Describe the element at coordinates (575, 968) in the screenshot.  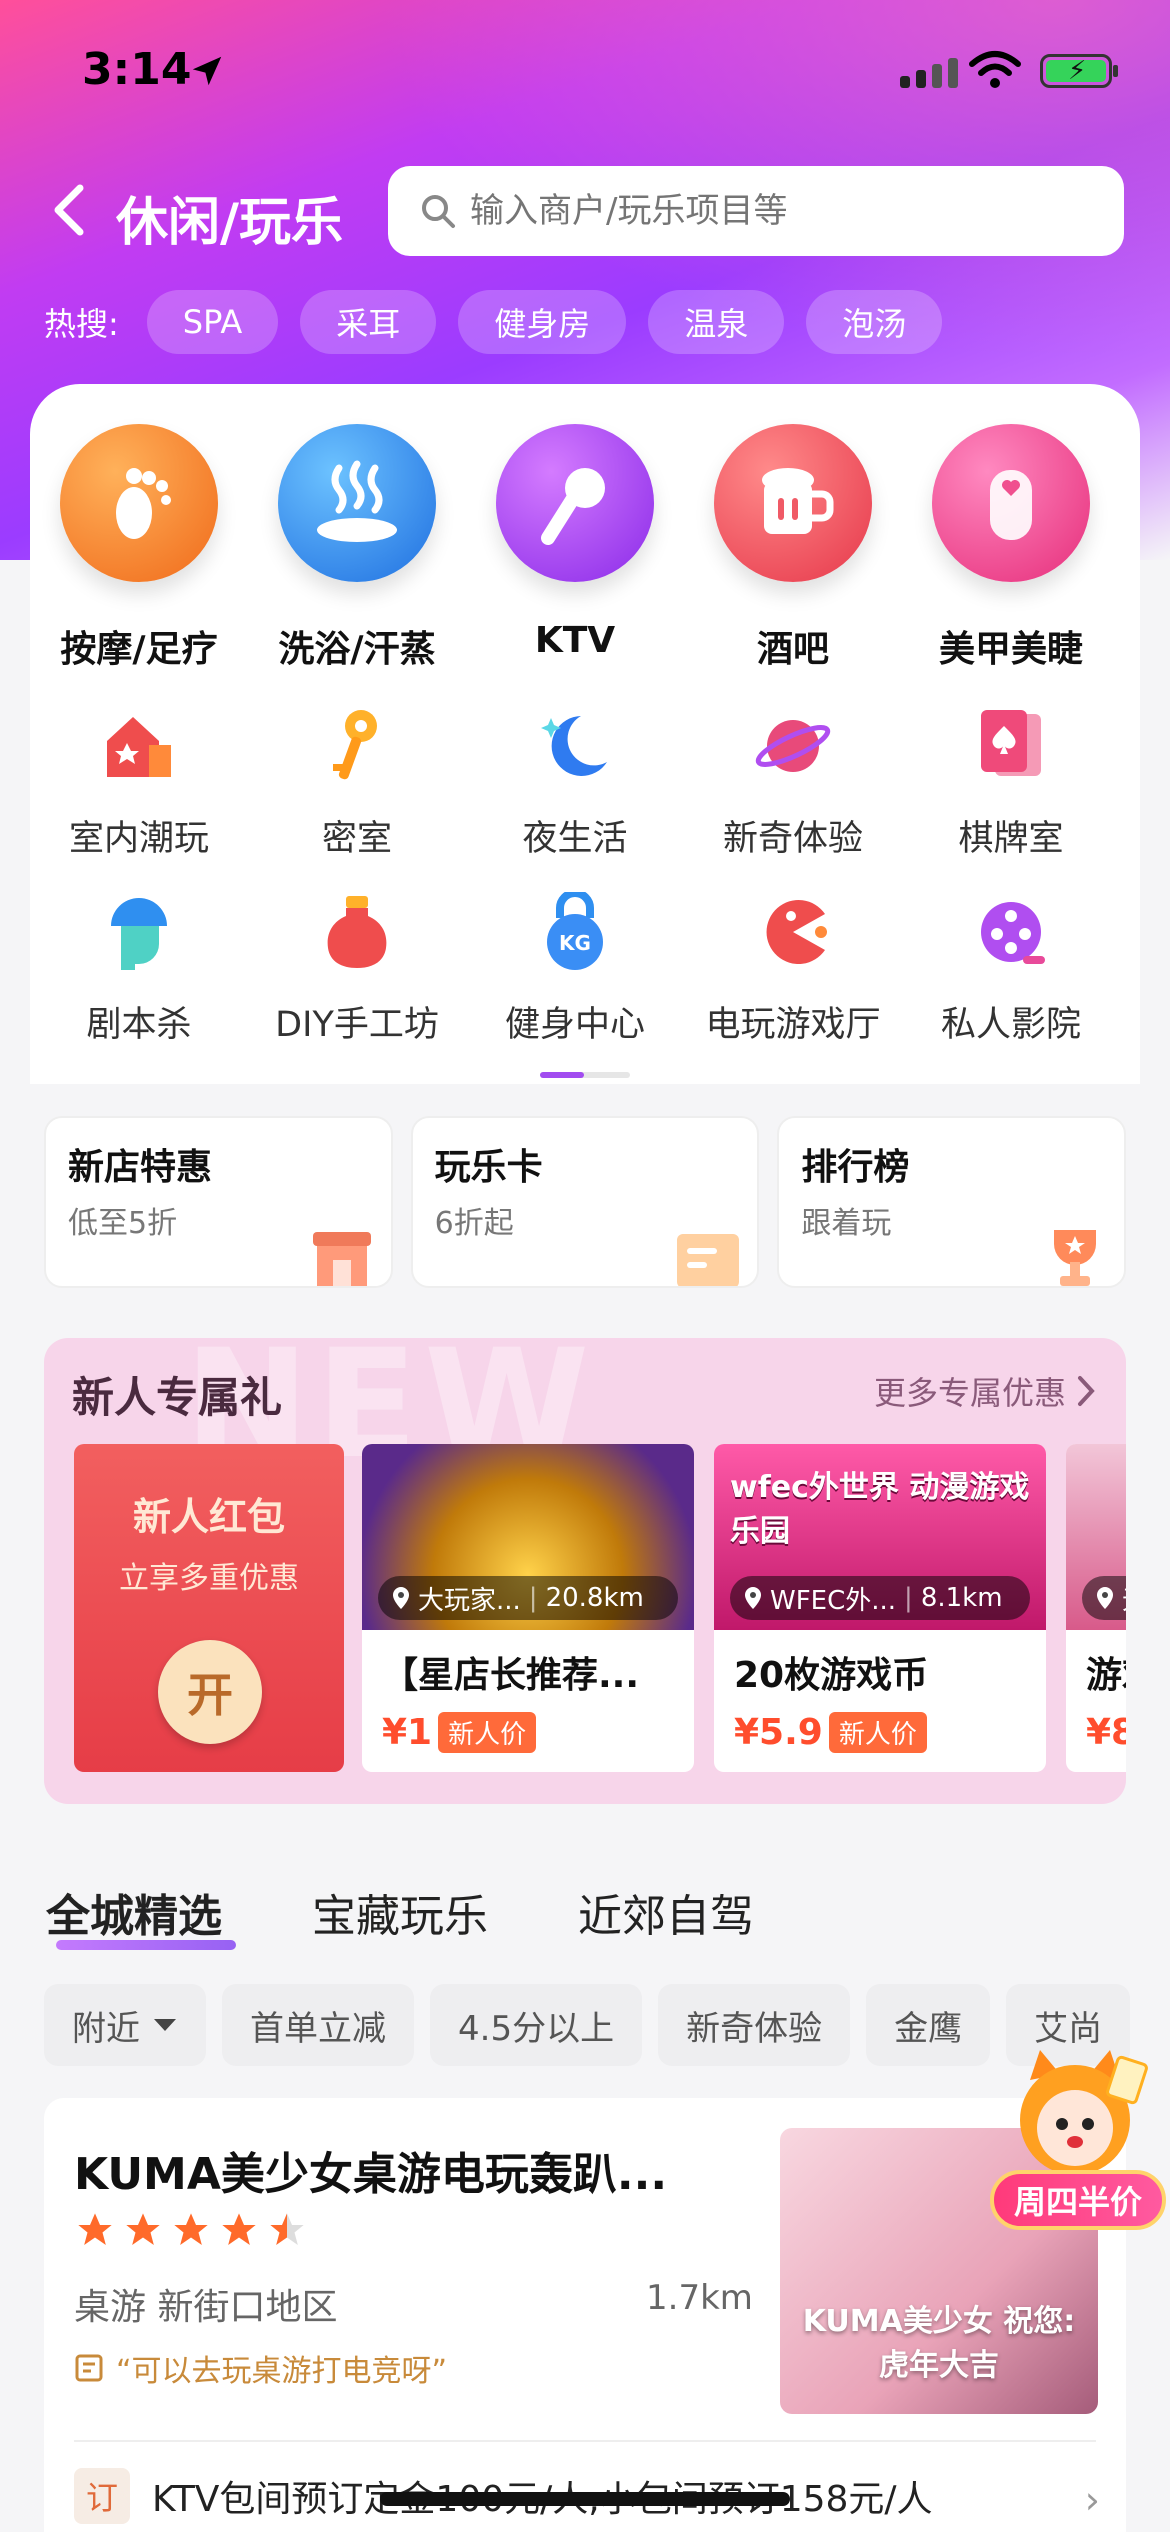
I see `category-fitness: KG 健身中心` at that location.